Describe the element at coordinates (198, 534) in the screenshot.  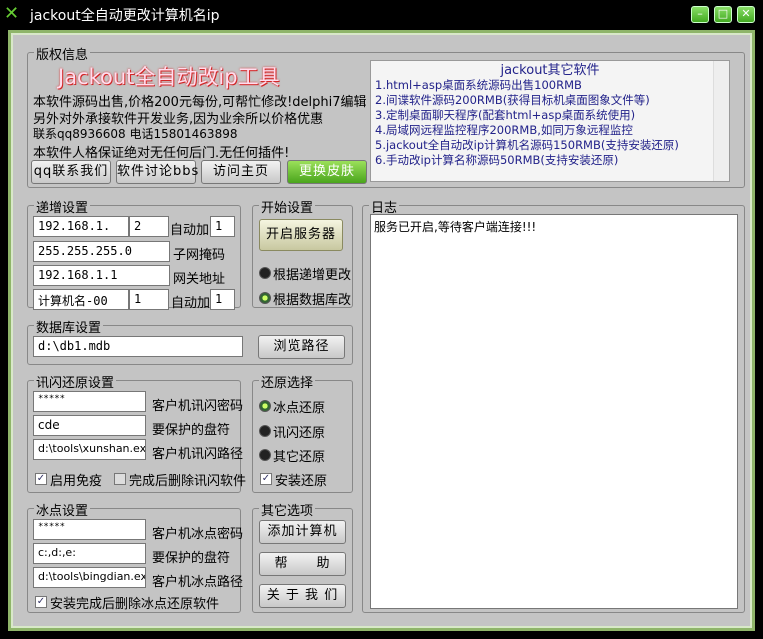
I see `bingdian-password-label: 客户机冰点密码` at that location.